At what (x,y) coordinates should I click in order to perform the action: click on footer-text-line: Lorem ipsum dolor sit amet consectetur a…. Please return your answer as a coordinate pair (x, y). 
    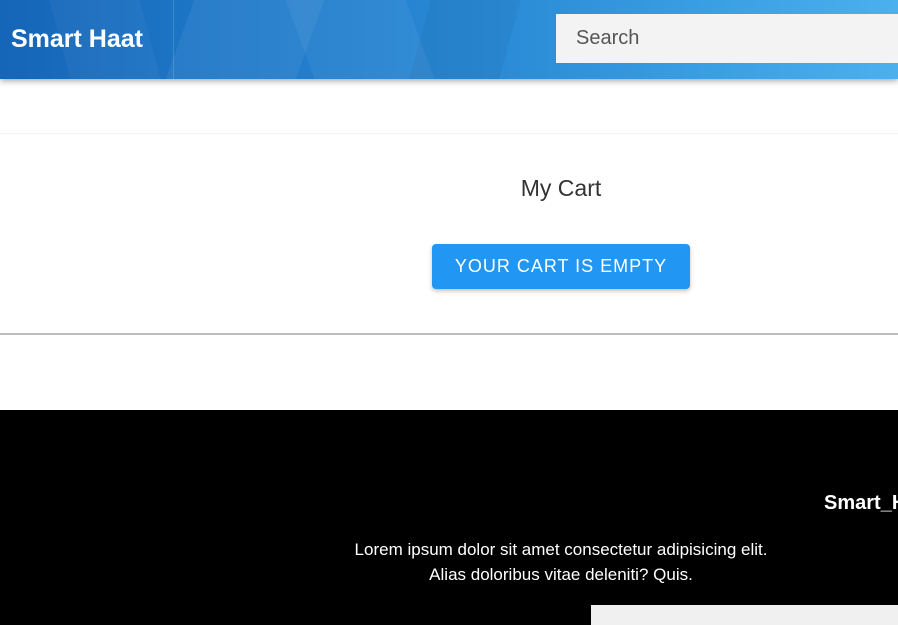
    Looking at the image, I should click on (561, 549).